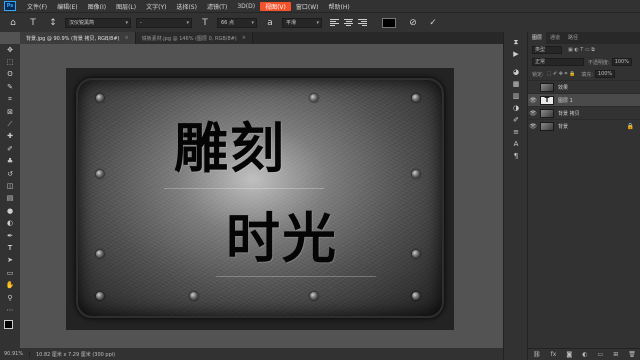 The width and height of the screenshot is (640, 360). Describe the element at coordinates (335, 23) in the screenshot. I see `align-left-button` at that location.